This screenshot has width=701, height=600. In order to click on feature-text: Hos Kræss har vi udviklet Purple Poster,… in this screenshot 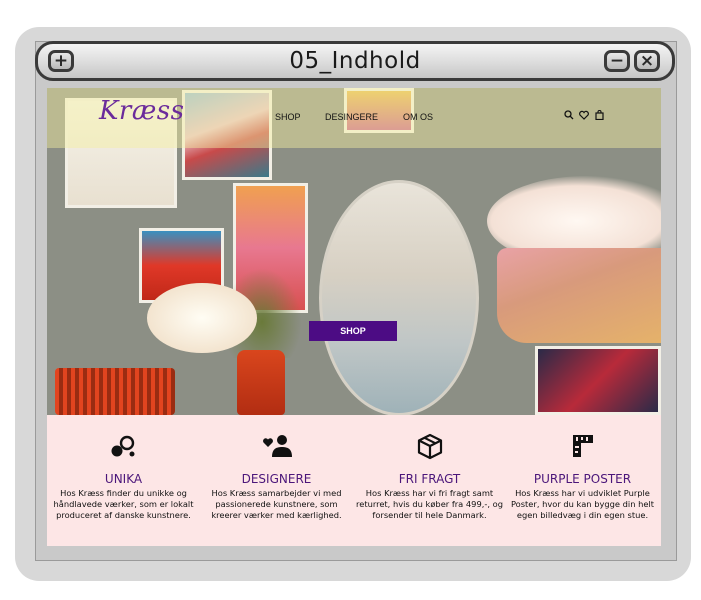, I will do `click(582, 504)`.